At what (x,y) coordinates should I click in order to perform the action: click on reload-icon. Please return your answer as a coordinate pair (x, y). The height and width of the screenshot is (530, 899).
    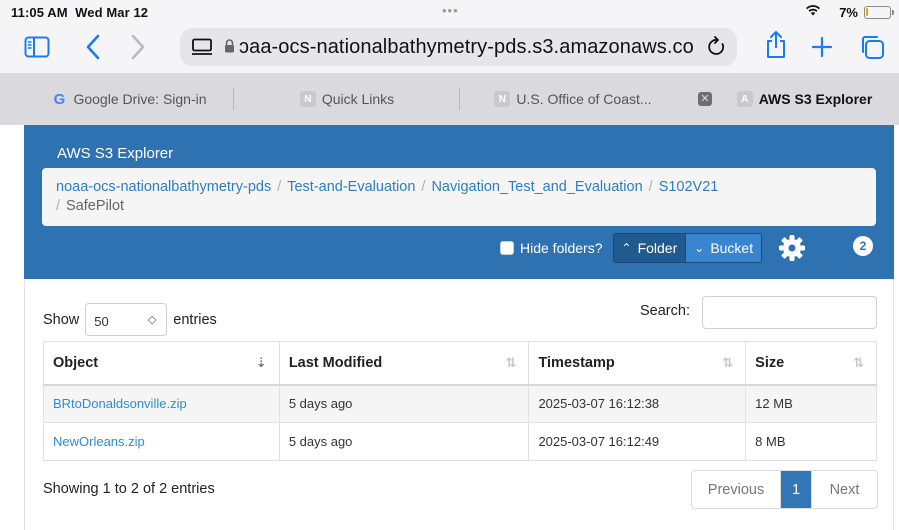
    Looking at the image, I should click on (717, 49).